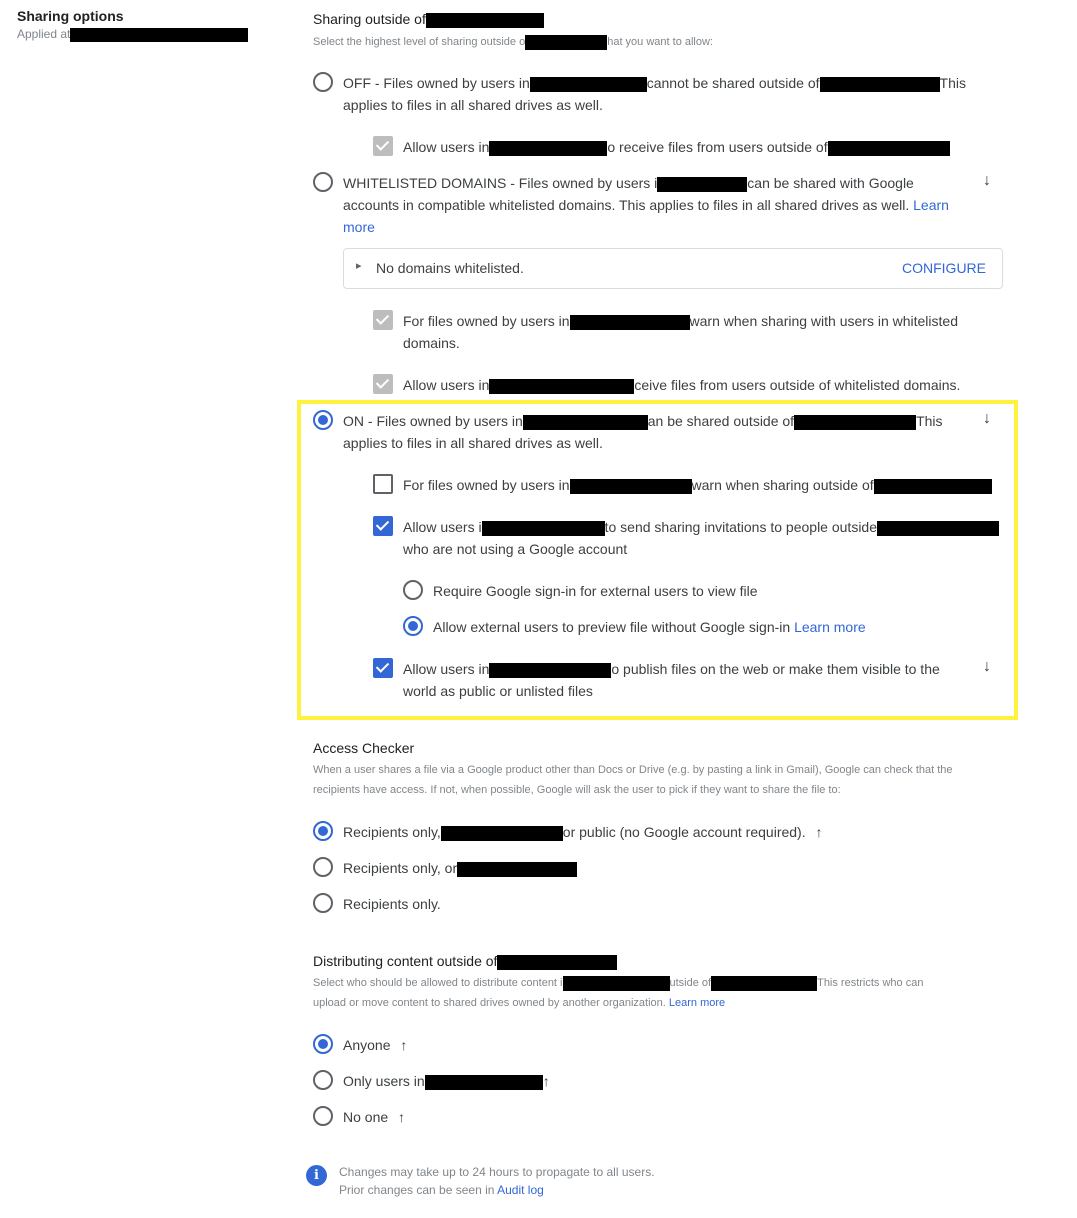  Describe the element at coordinates (359, 265) in the screenshot. I see `expand-icon: ▸` at that location.